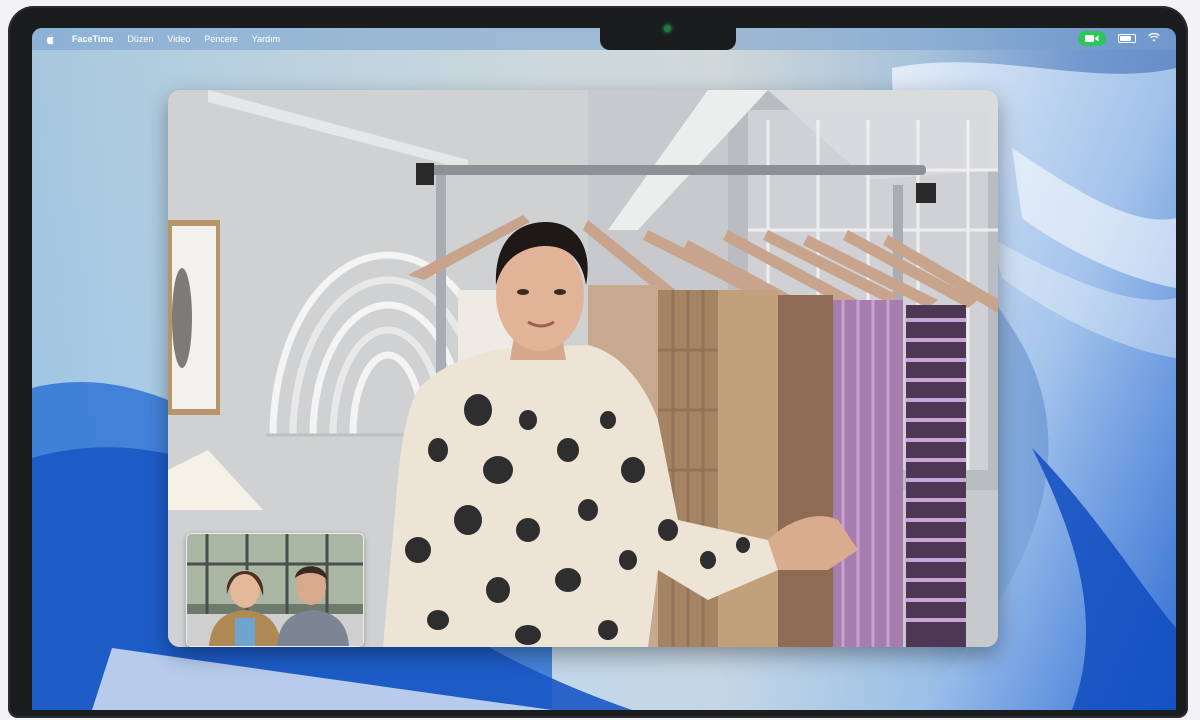  Describe the element at coordinates (178, 39) in the screenshot. I see `menu-item-video: Video` at that location.